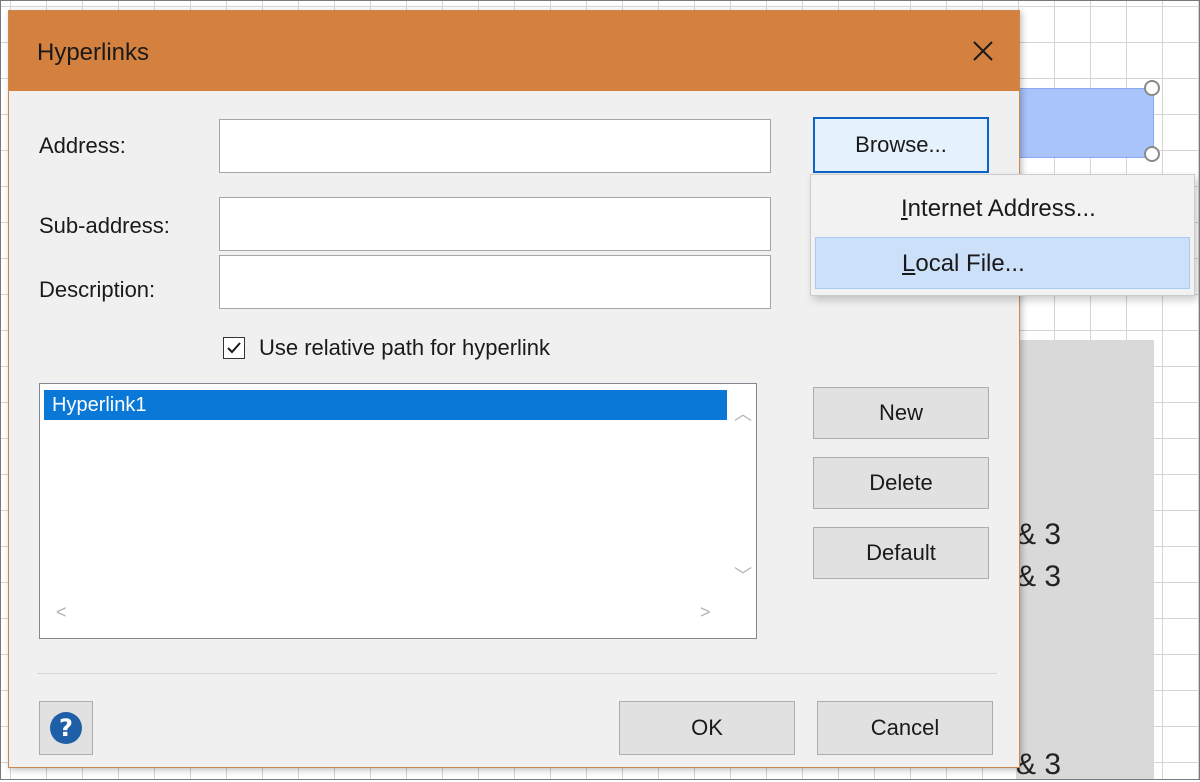 The width and height of the screenshot is (1200, 782). Describe the element at coordinates (1082, 123) in the screenshot. I see `selected-shape` at that location.